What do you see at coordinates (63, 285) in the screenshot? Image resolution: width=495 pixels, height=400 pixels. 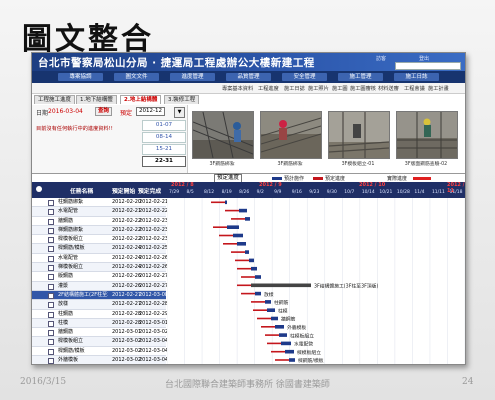 I see `task-name: 灌漿` at bounding box center [63, 285].